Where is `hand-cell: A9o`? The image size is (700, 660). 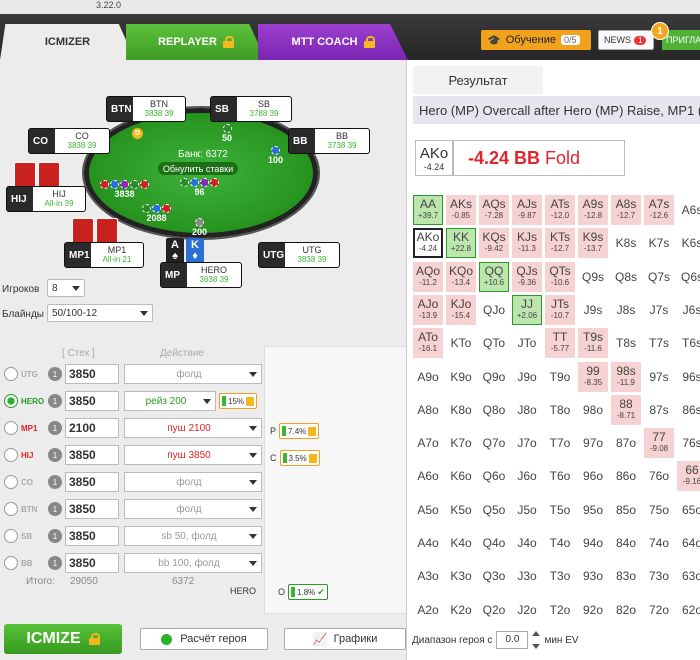
hand-cell: A9o is located at coordinates (428, 377).